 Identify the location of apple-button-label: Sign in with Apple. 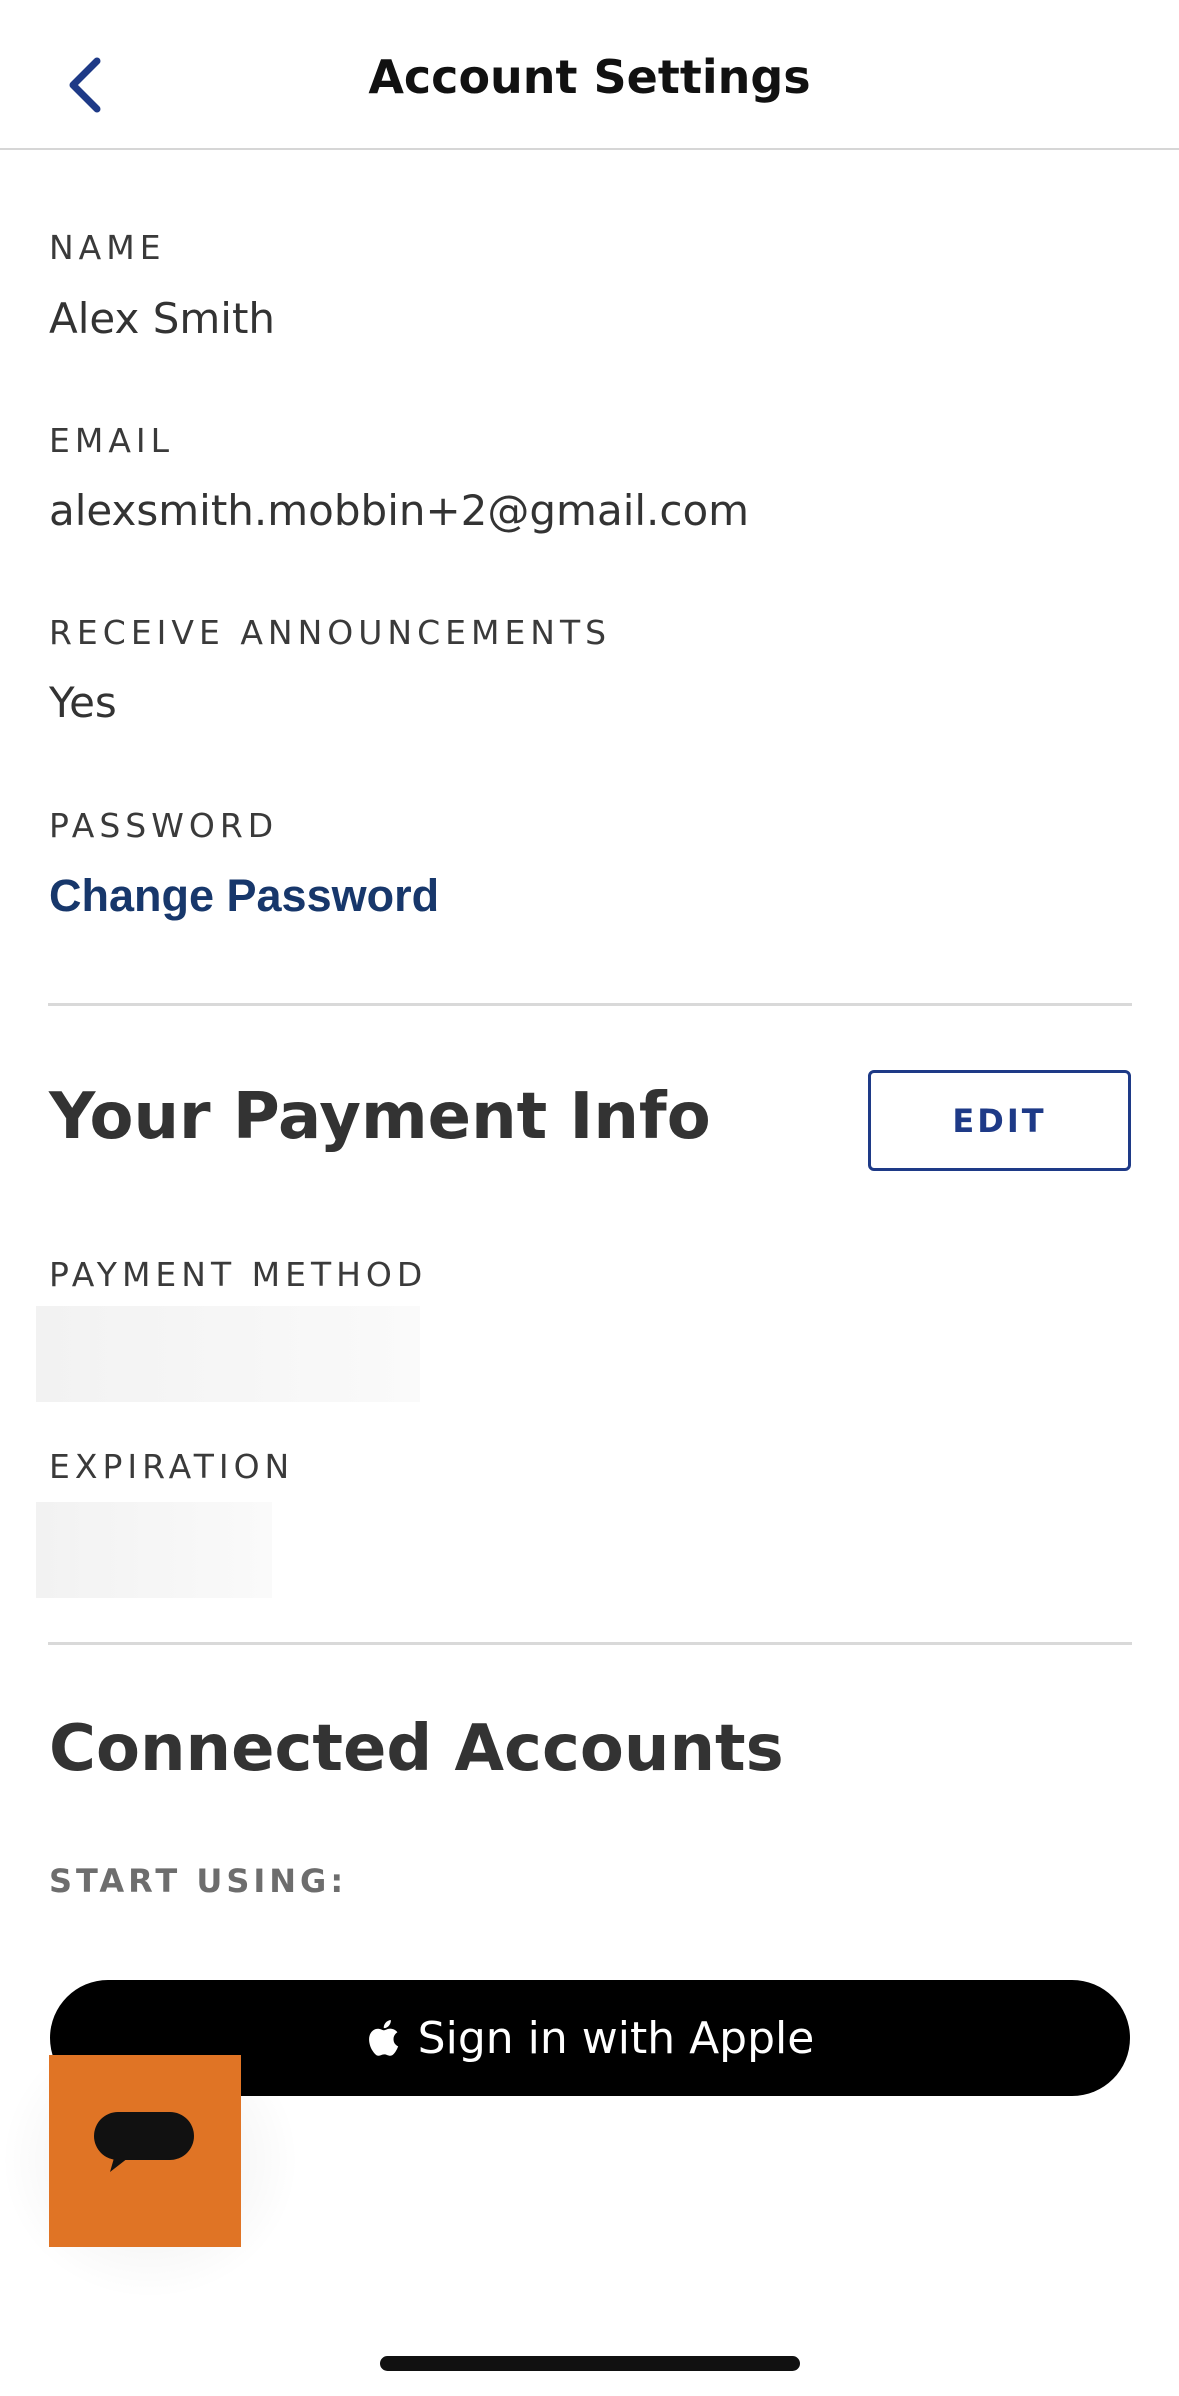
(616, 2038).